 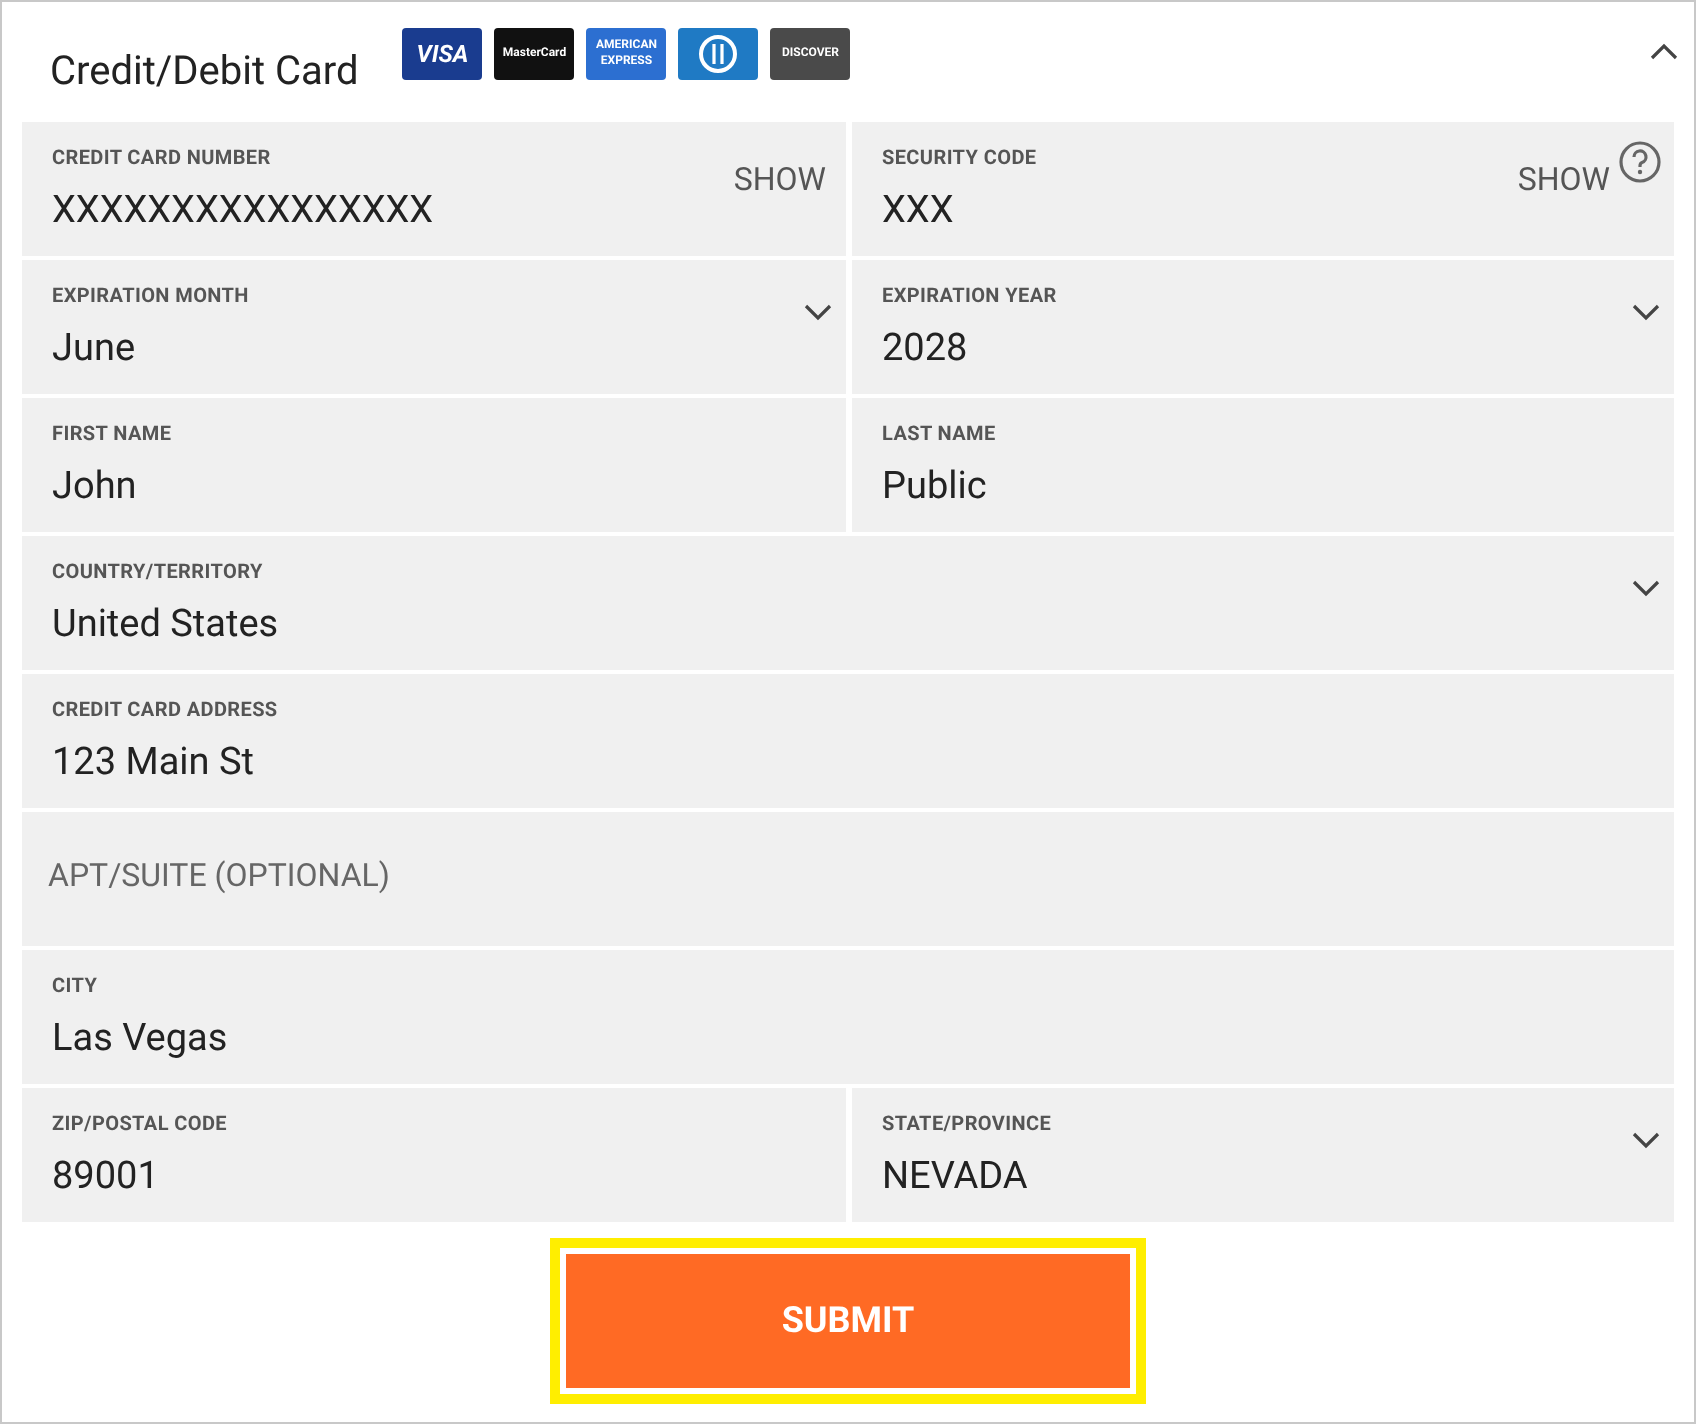 What do you see at coordinates (220, 876) in the screenshot?
I see `field-placeholder: APT/SUITE (OPTIONAL)` at bounding box center [220, 876].